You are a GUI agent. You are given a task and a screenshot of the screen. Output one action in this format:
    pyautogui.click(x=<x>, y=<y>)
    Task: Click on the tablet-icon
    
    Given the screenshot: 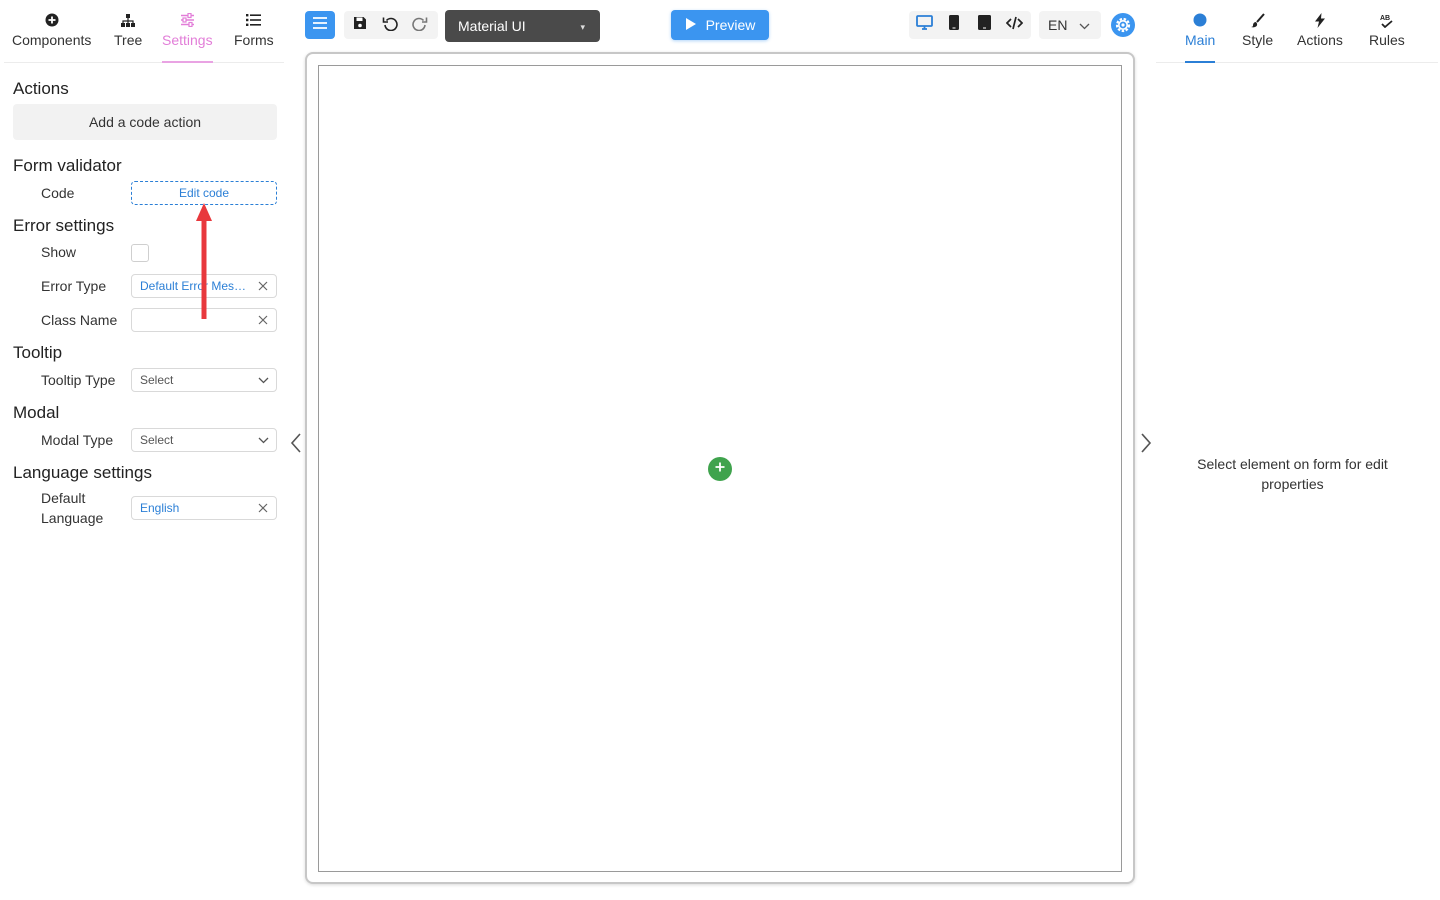 What is the action you would take?
    pyautogui.click(x=954, y=25)
    